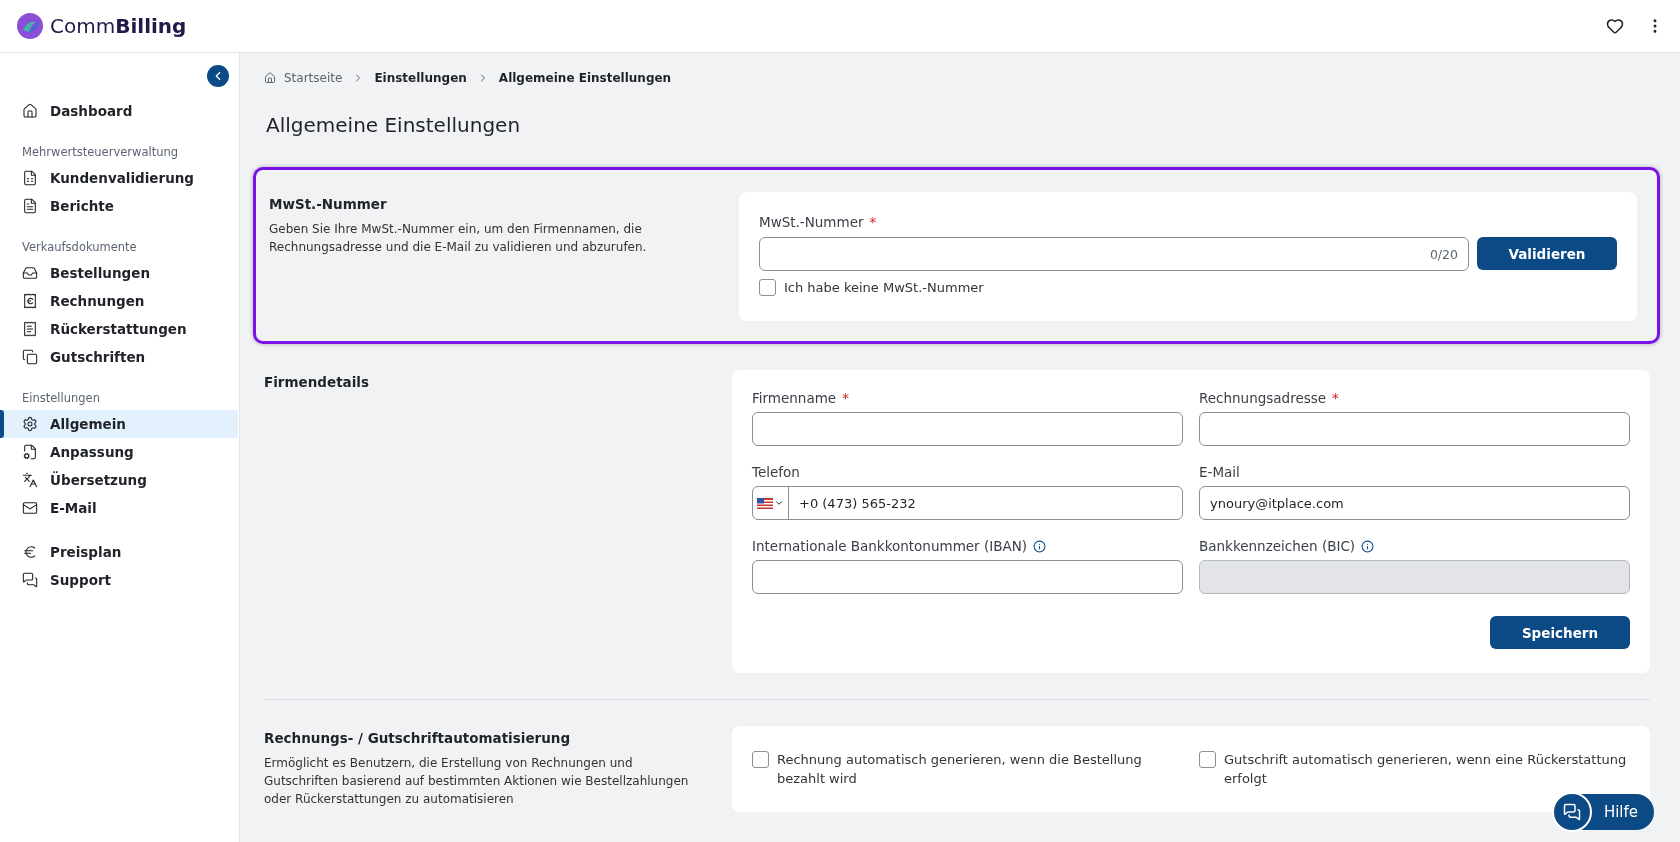 The height and width of the screenshot is (842, 1680). I want to click on sidebar-item: Bestellungen, so click(119, 273).